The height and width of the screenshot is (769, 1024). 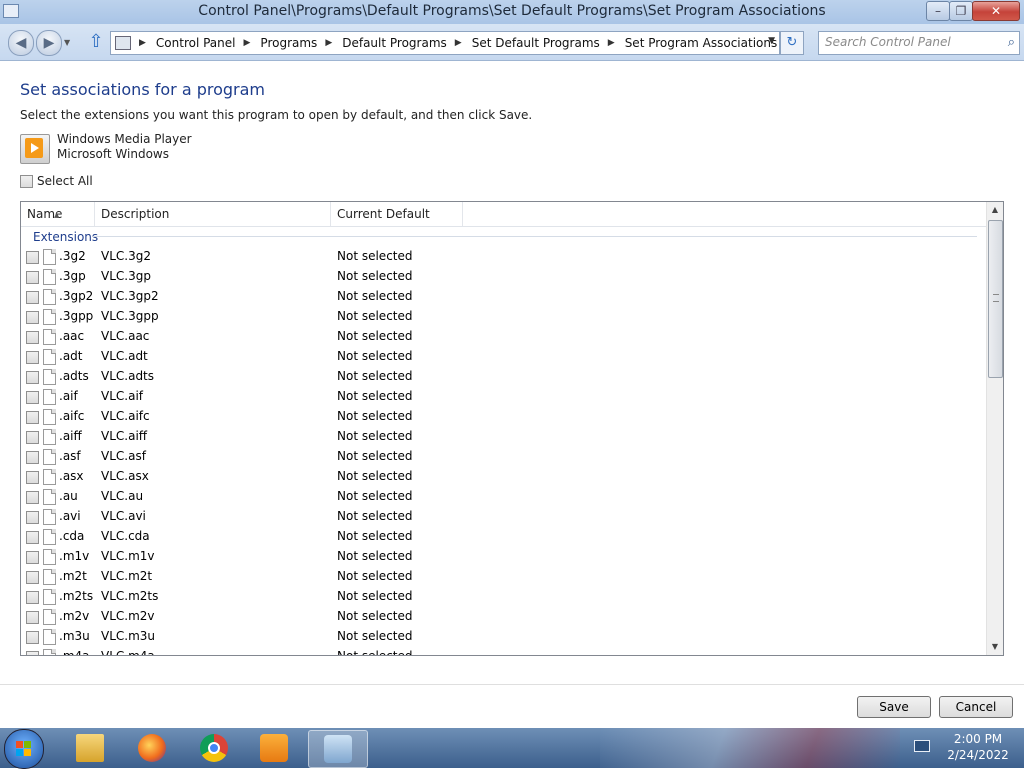 I want to click on list-item: .m2v VLC.m2v Not selected, so click(x=504, y=618).